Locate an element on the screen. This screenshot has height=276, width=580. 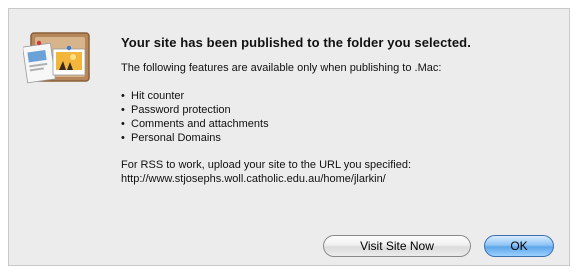
iweb-corkboard-icon is located at coordinates (56, 58).